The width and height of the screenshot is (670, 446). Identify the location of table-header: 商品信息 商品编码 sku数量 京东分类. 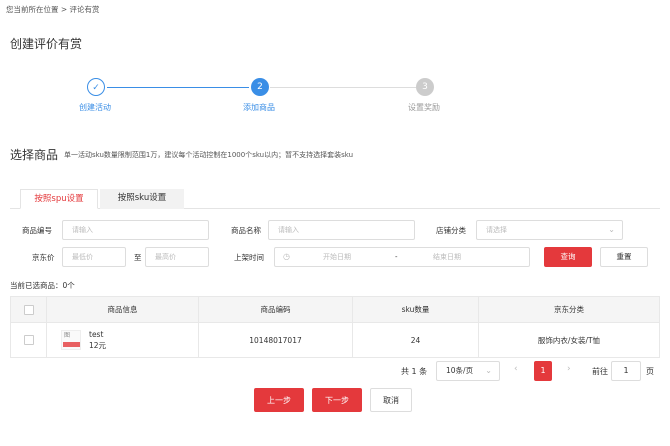
(335, 310).